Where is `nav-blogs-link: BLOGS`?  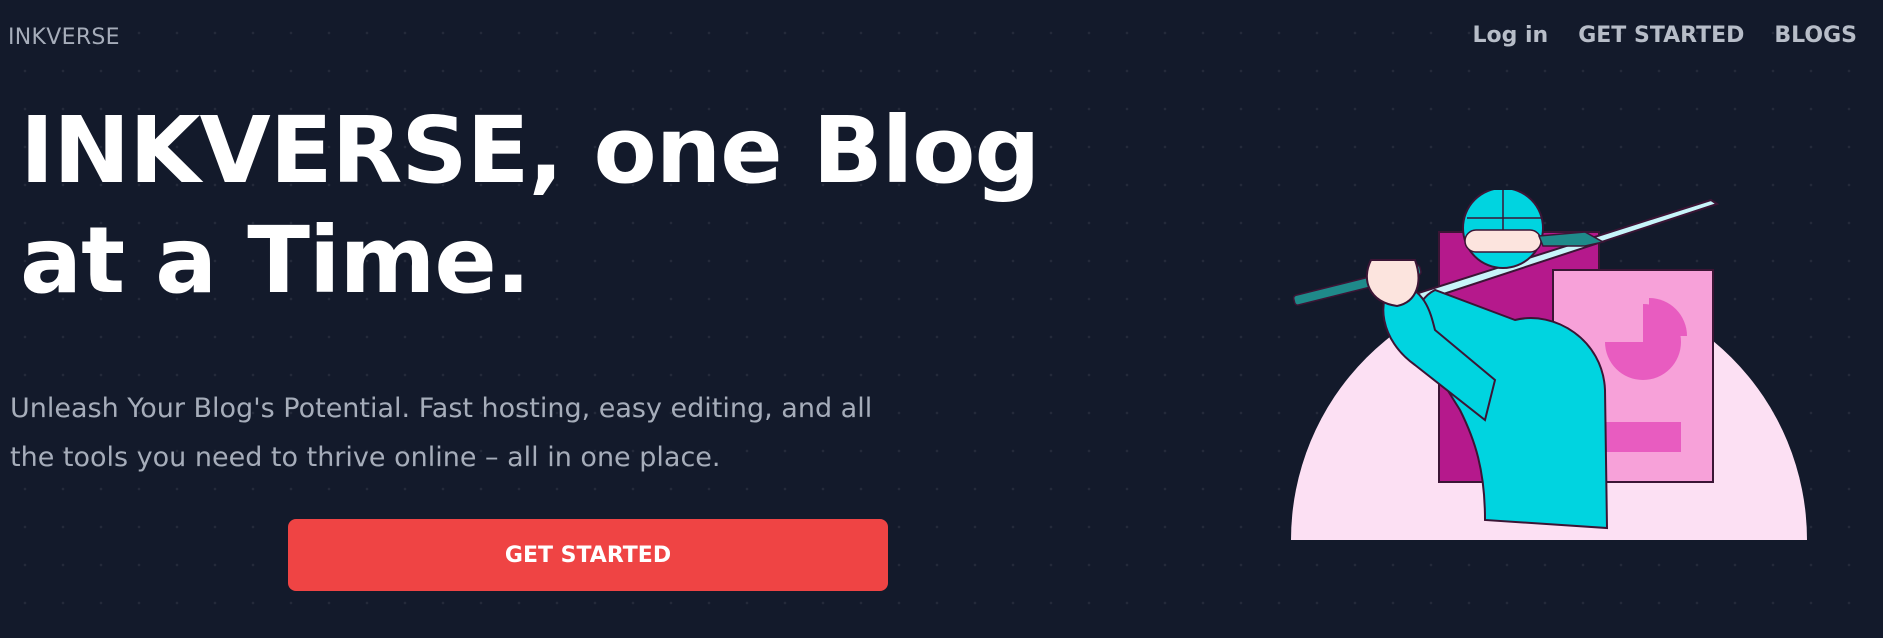 nav-blogs-link: BLOGS is located at coordinates (1815, 35).